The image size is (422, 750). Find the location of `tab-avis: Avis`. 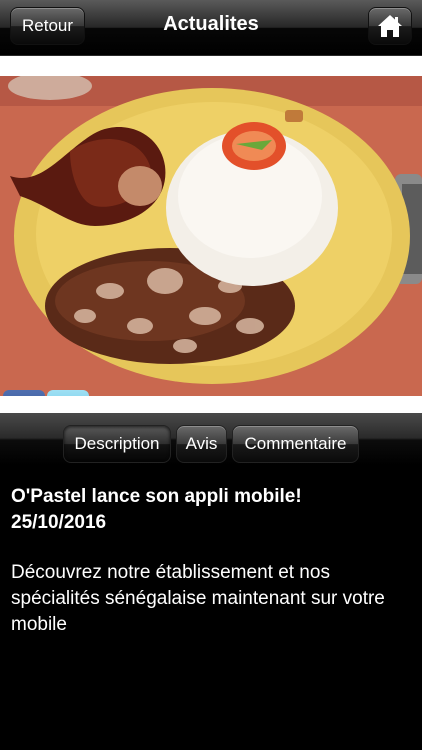

tab-avis: Avis is located at coordinates (201, 444).